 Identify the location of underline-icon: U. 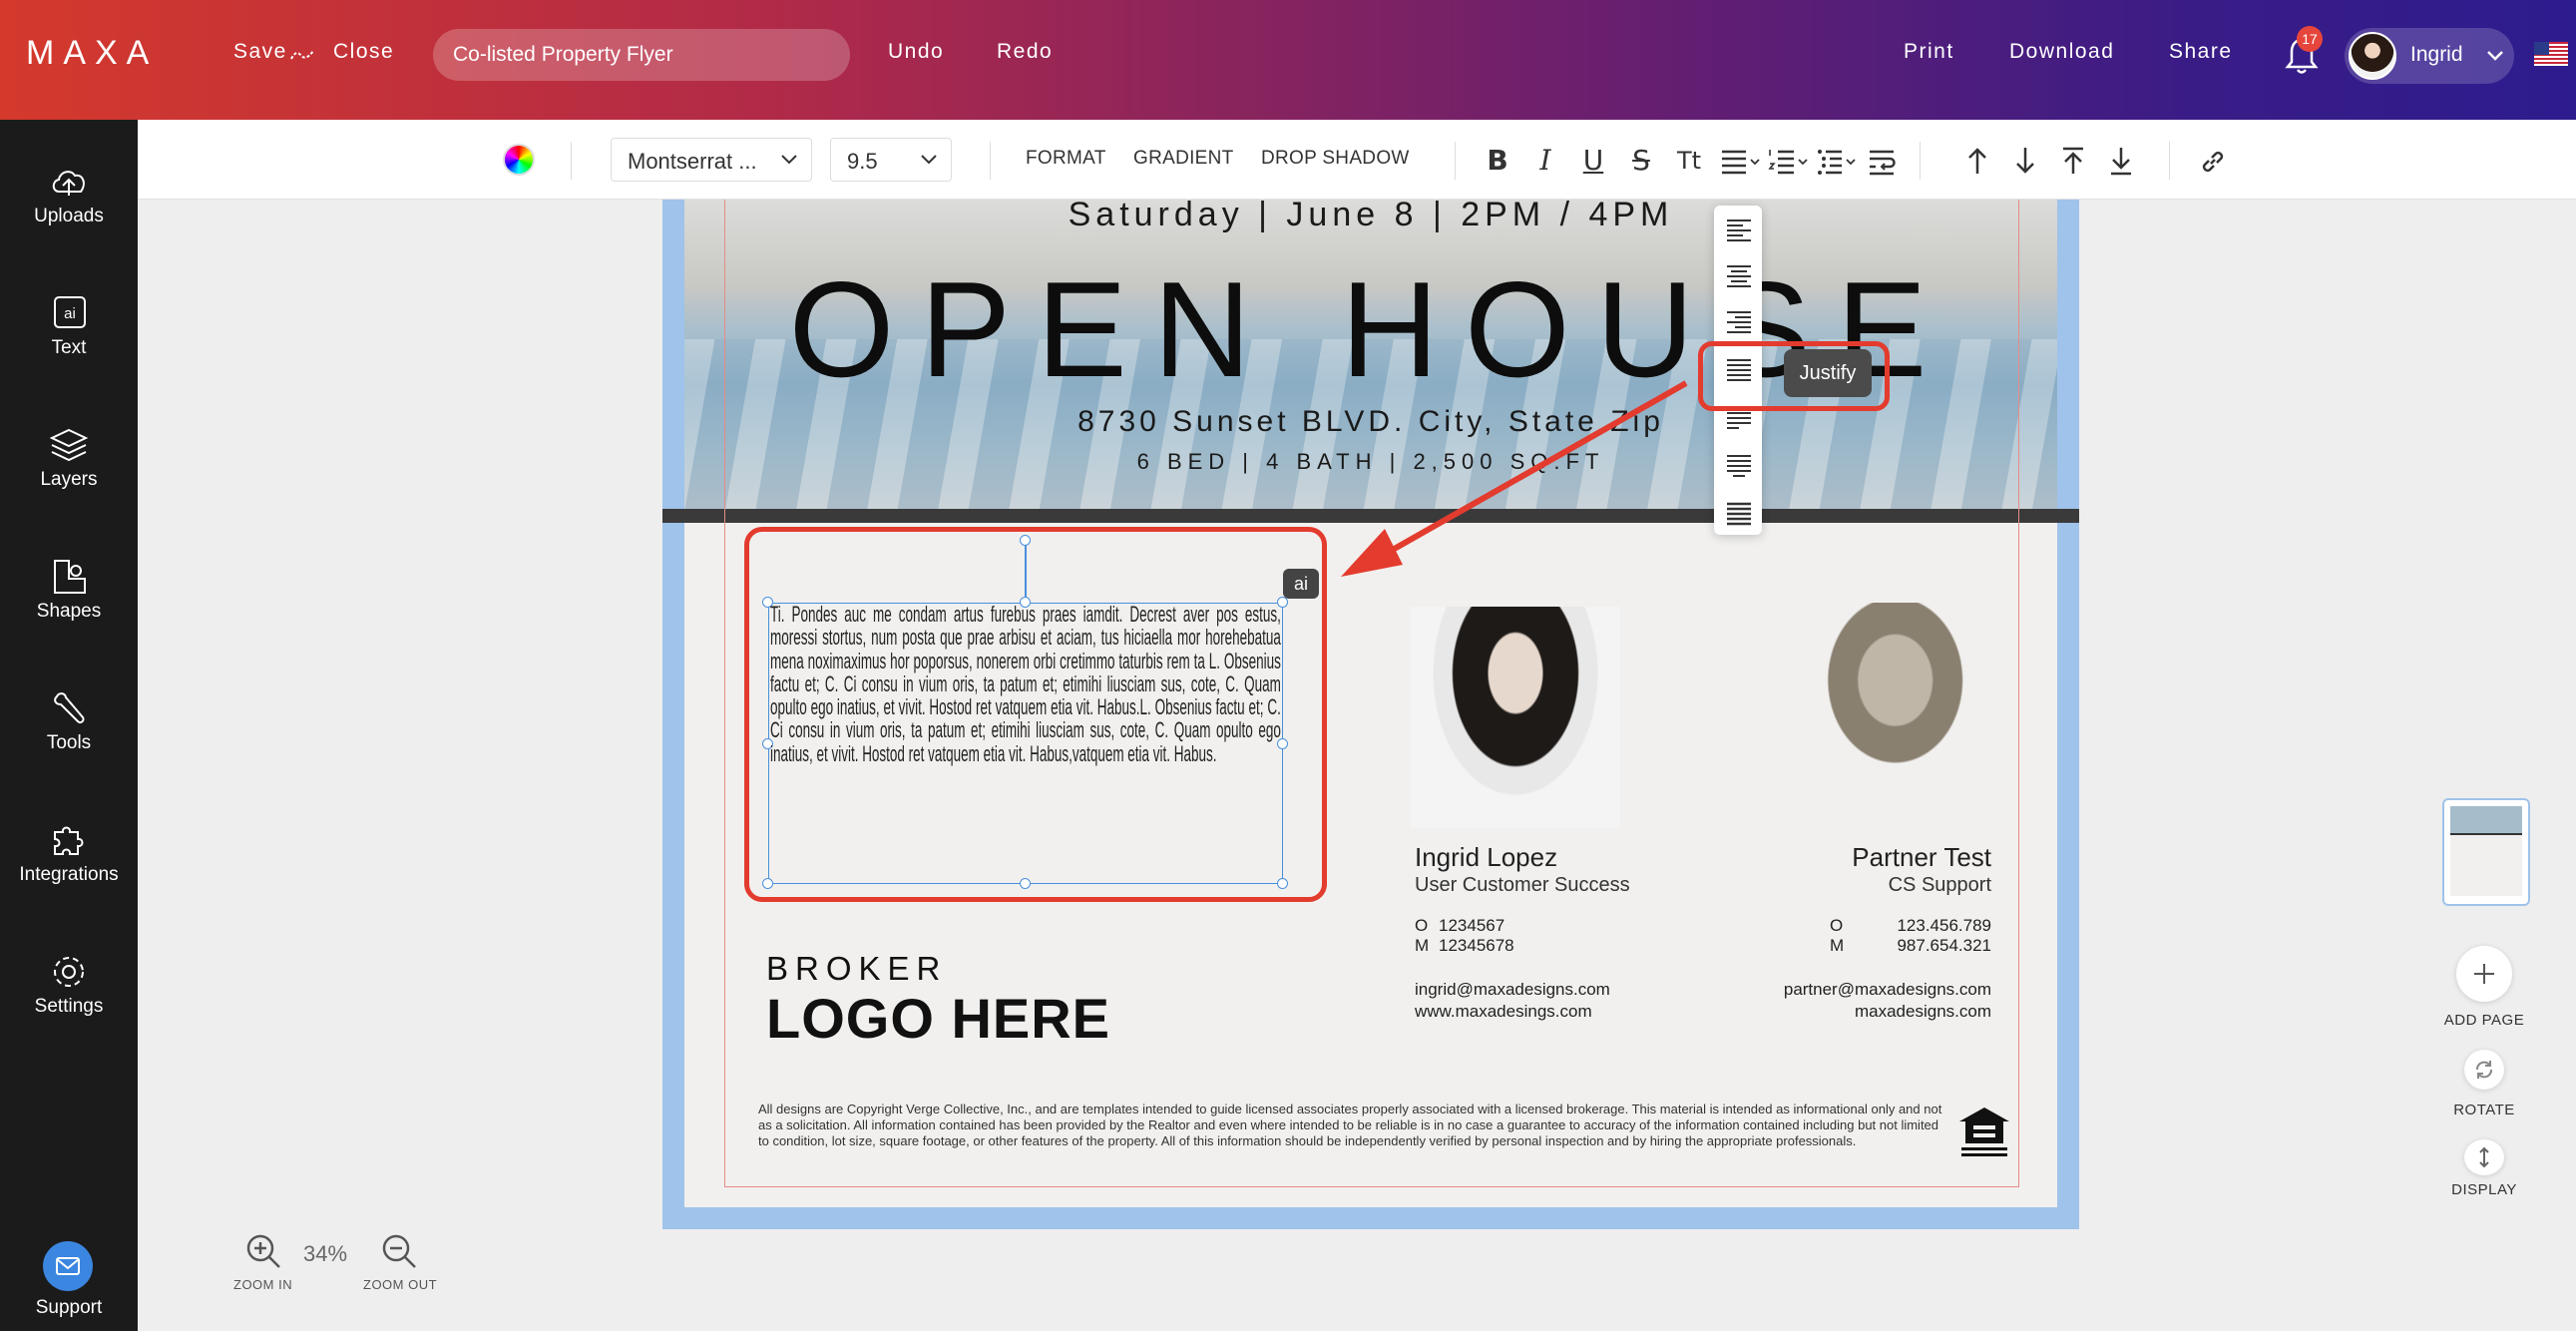
(1593, 161).